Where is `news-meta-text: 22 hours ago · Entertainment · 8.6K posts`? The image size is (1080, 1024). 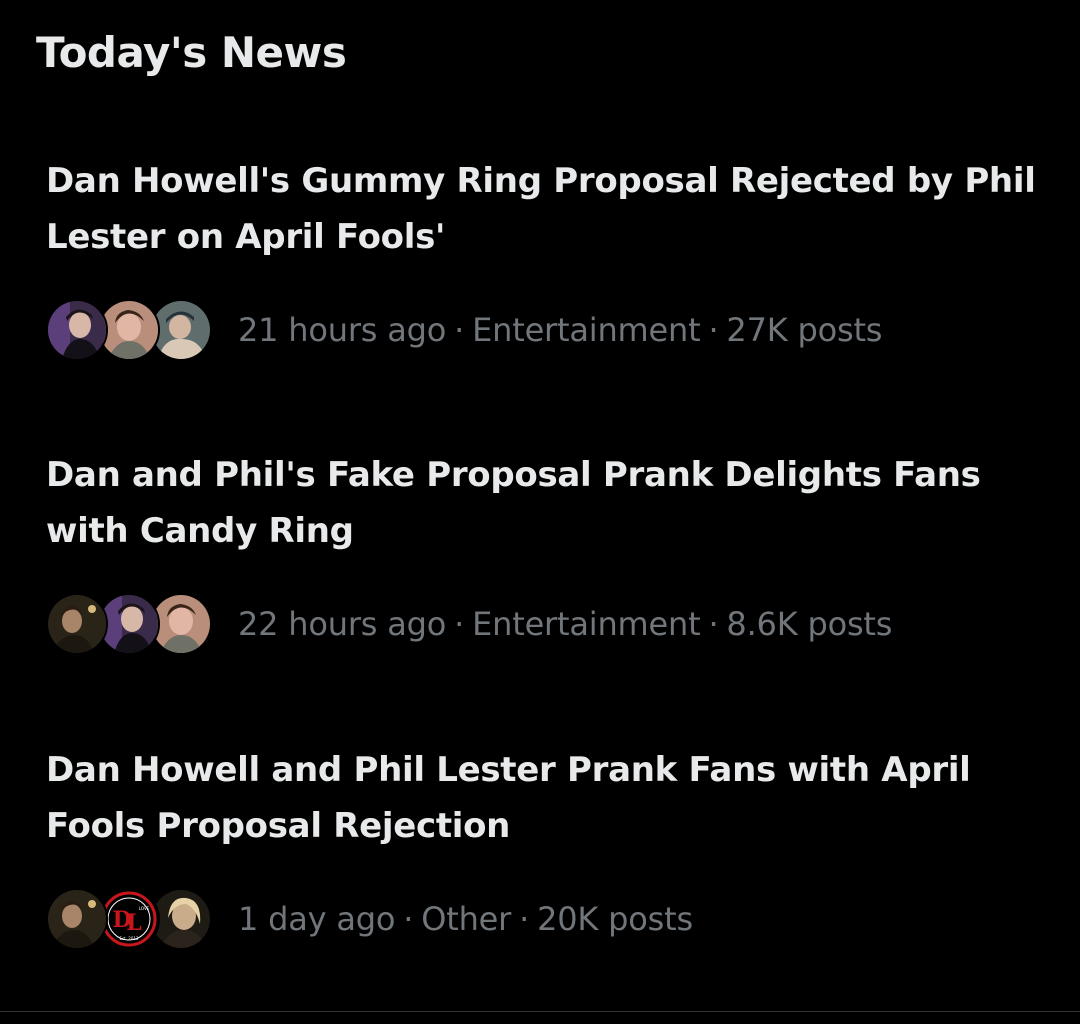 news-meta-text: 22 hours ago · Entertainment · 8.6K posts is located at coordinates (565, 624).